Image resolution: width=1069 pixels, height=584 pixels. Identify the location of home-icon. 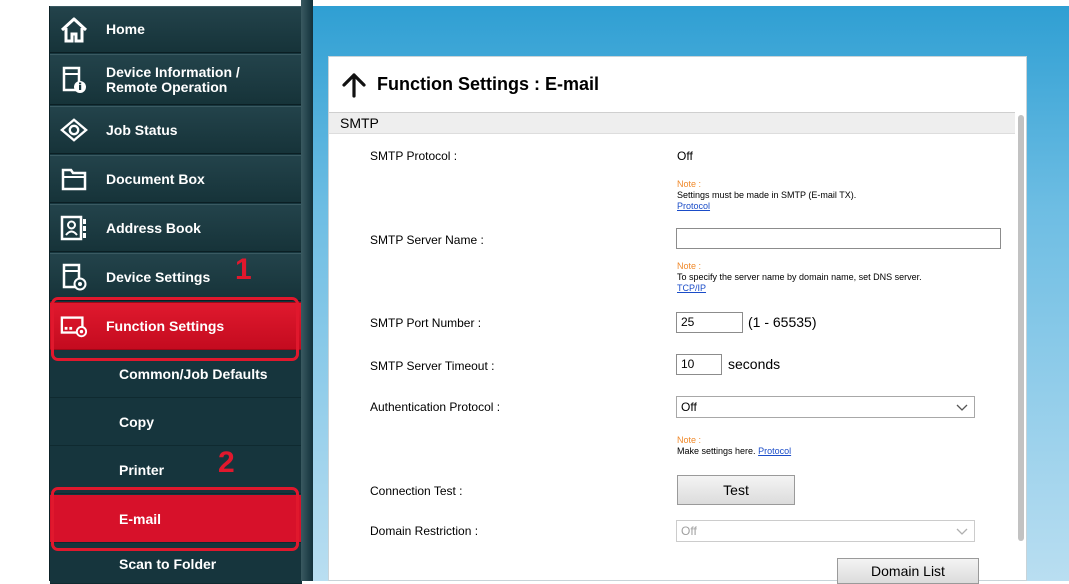
(74, 30).